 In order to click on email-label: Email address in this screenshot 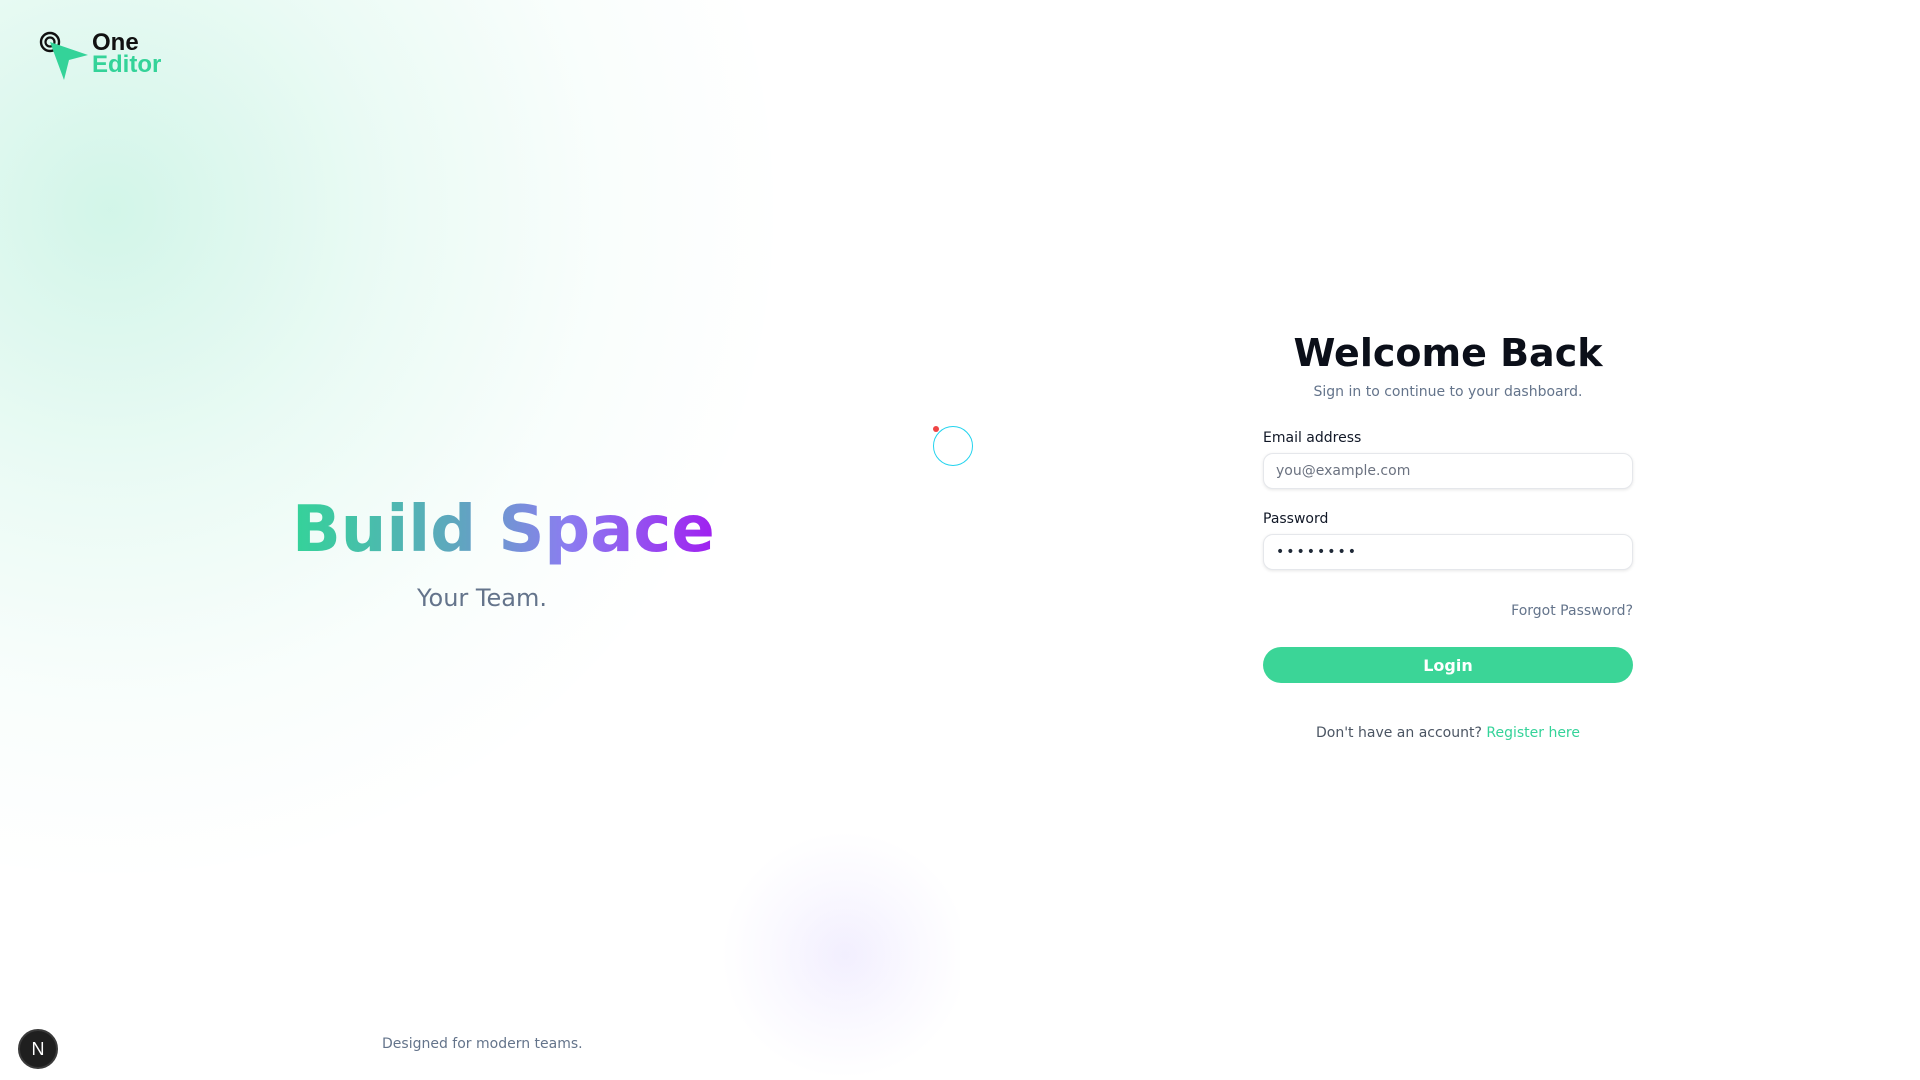, I will do `click(1312, 438)`.